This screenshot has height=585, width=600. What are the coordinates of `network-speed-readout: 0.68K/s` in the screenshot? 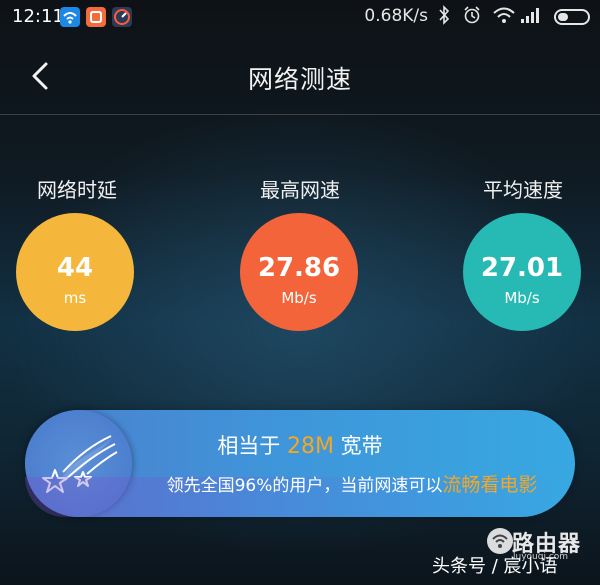 It's located at (396, 16).